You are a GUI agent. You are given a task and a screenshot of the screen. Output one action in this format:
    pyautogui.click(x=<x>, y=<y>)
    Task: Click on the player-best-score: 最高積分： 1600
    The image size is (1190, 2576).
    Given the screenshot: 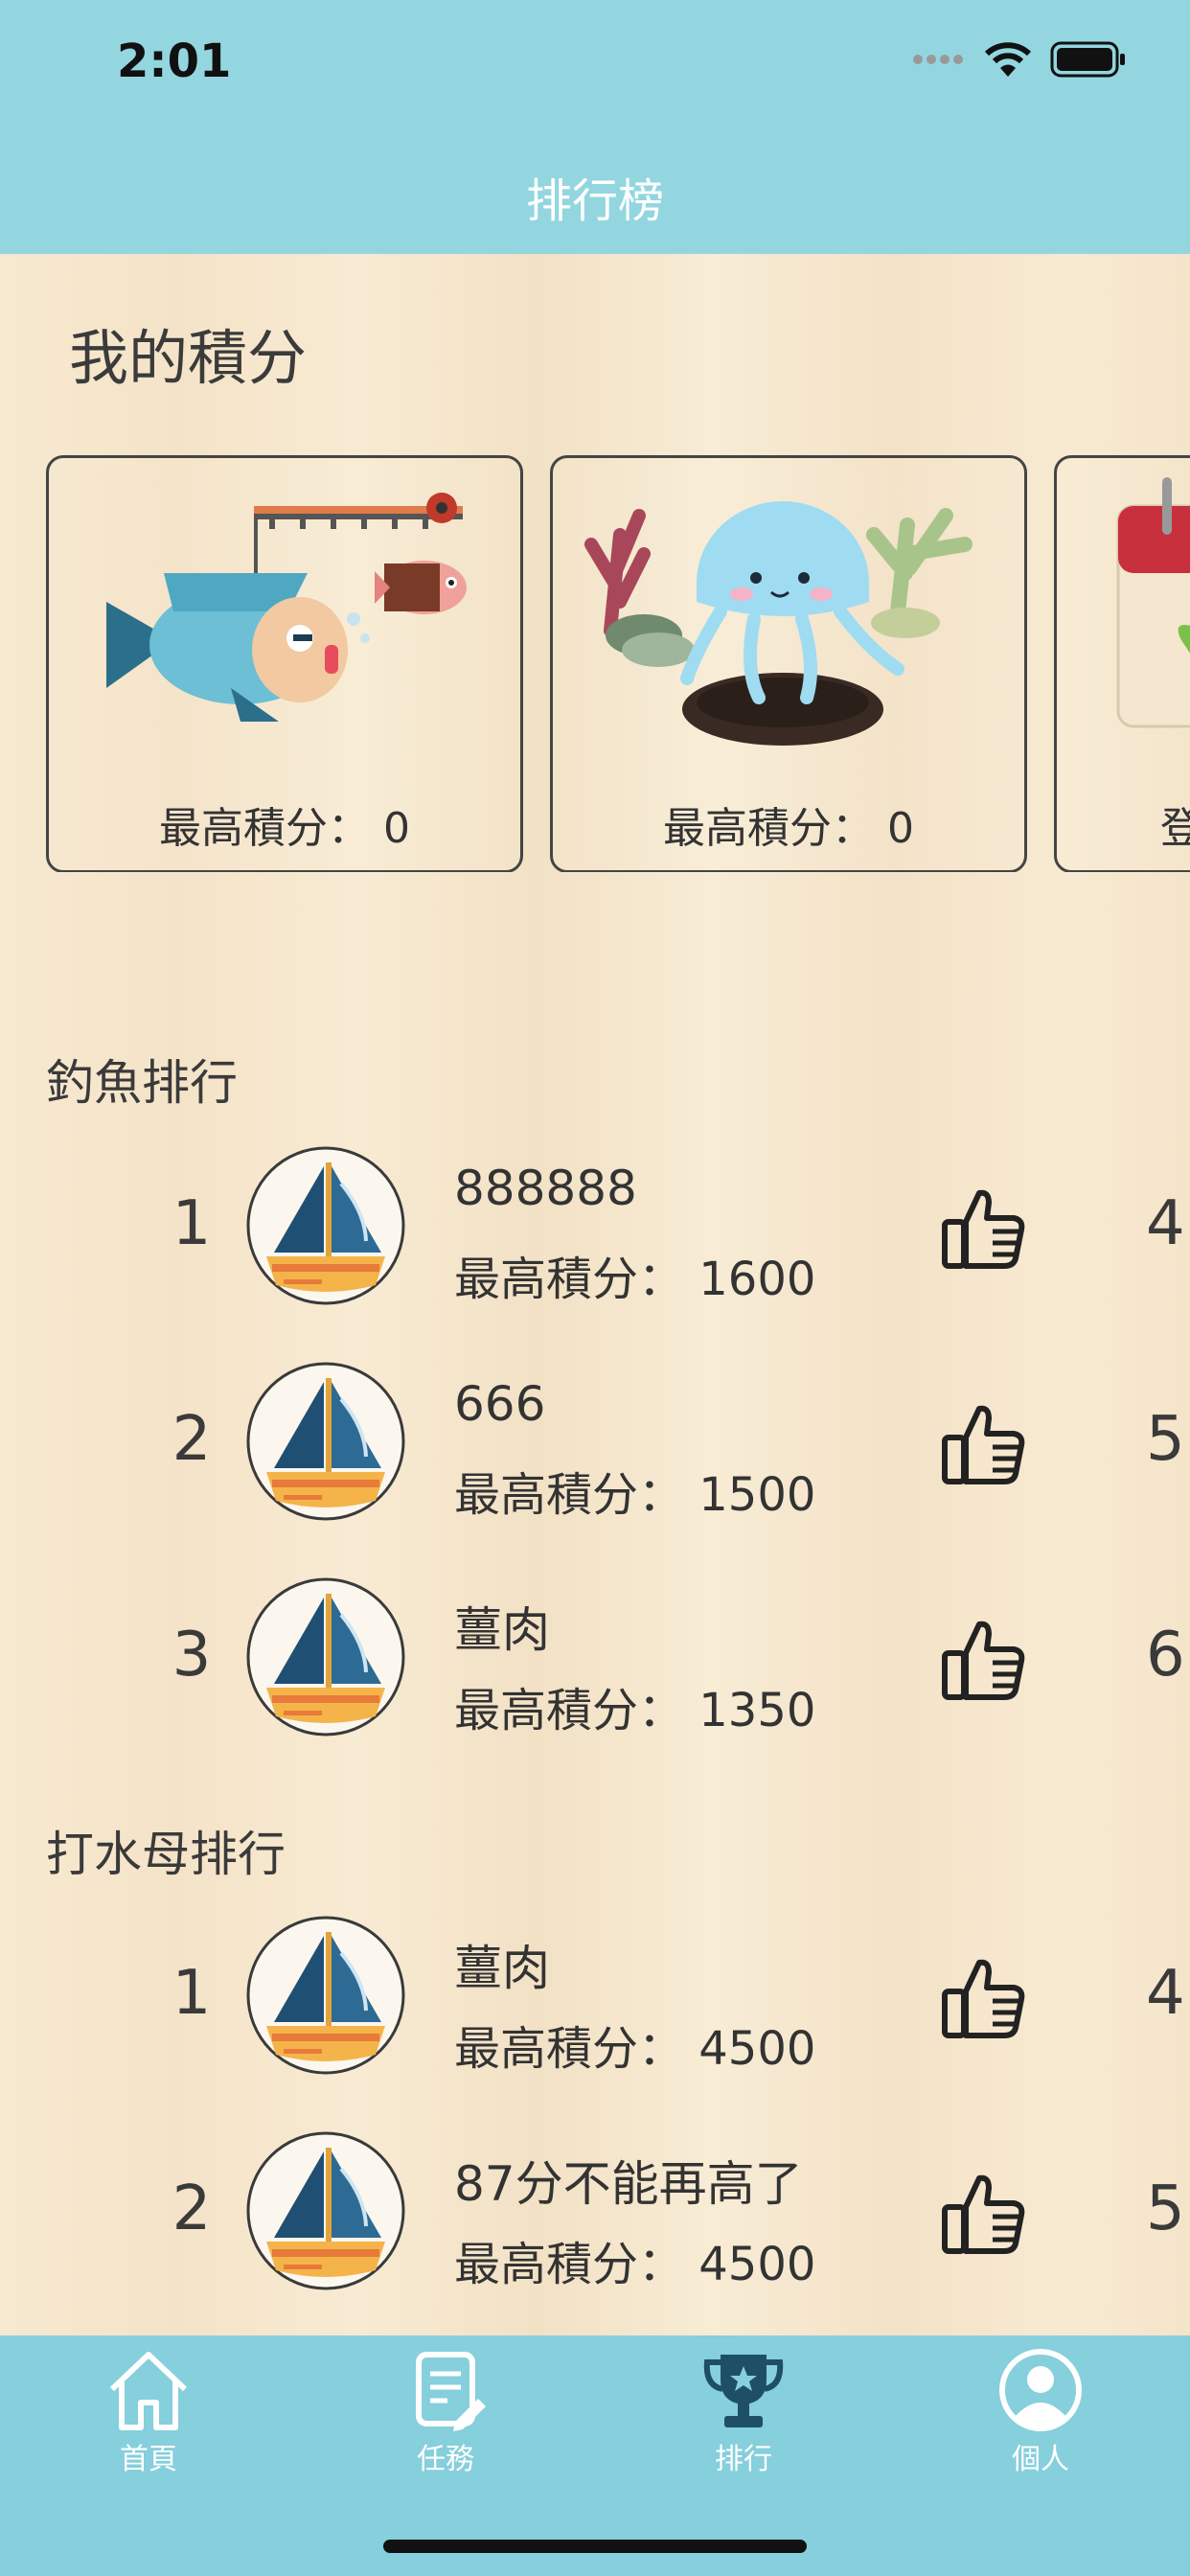 What is the action you would take?
    pyautogui.click(x=635, y=1279)
    